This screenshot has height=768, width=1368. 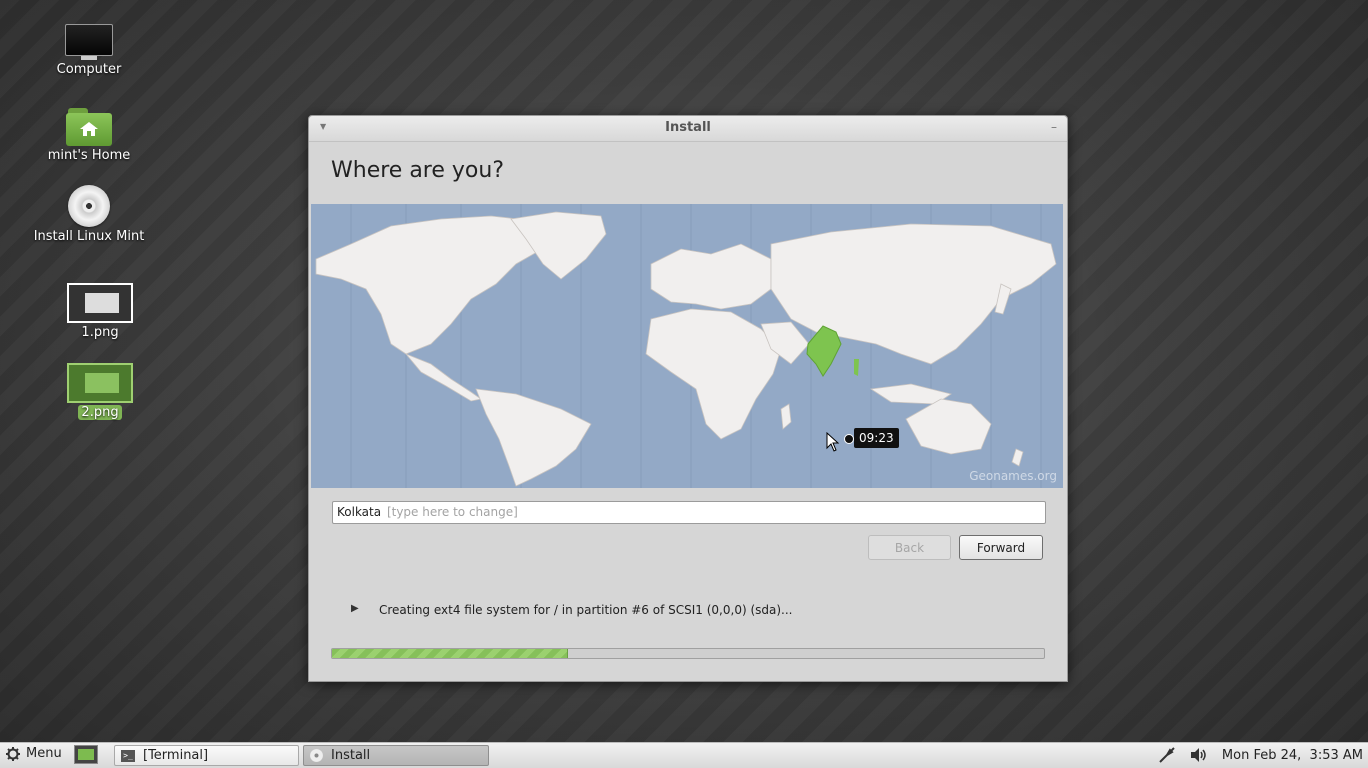 What do you see at coordinates (1167, 755) in the screenshot?
I see `network-icon` at bounding box center [1167, 755].